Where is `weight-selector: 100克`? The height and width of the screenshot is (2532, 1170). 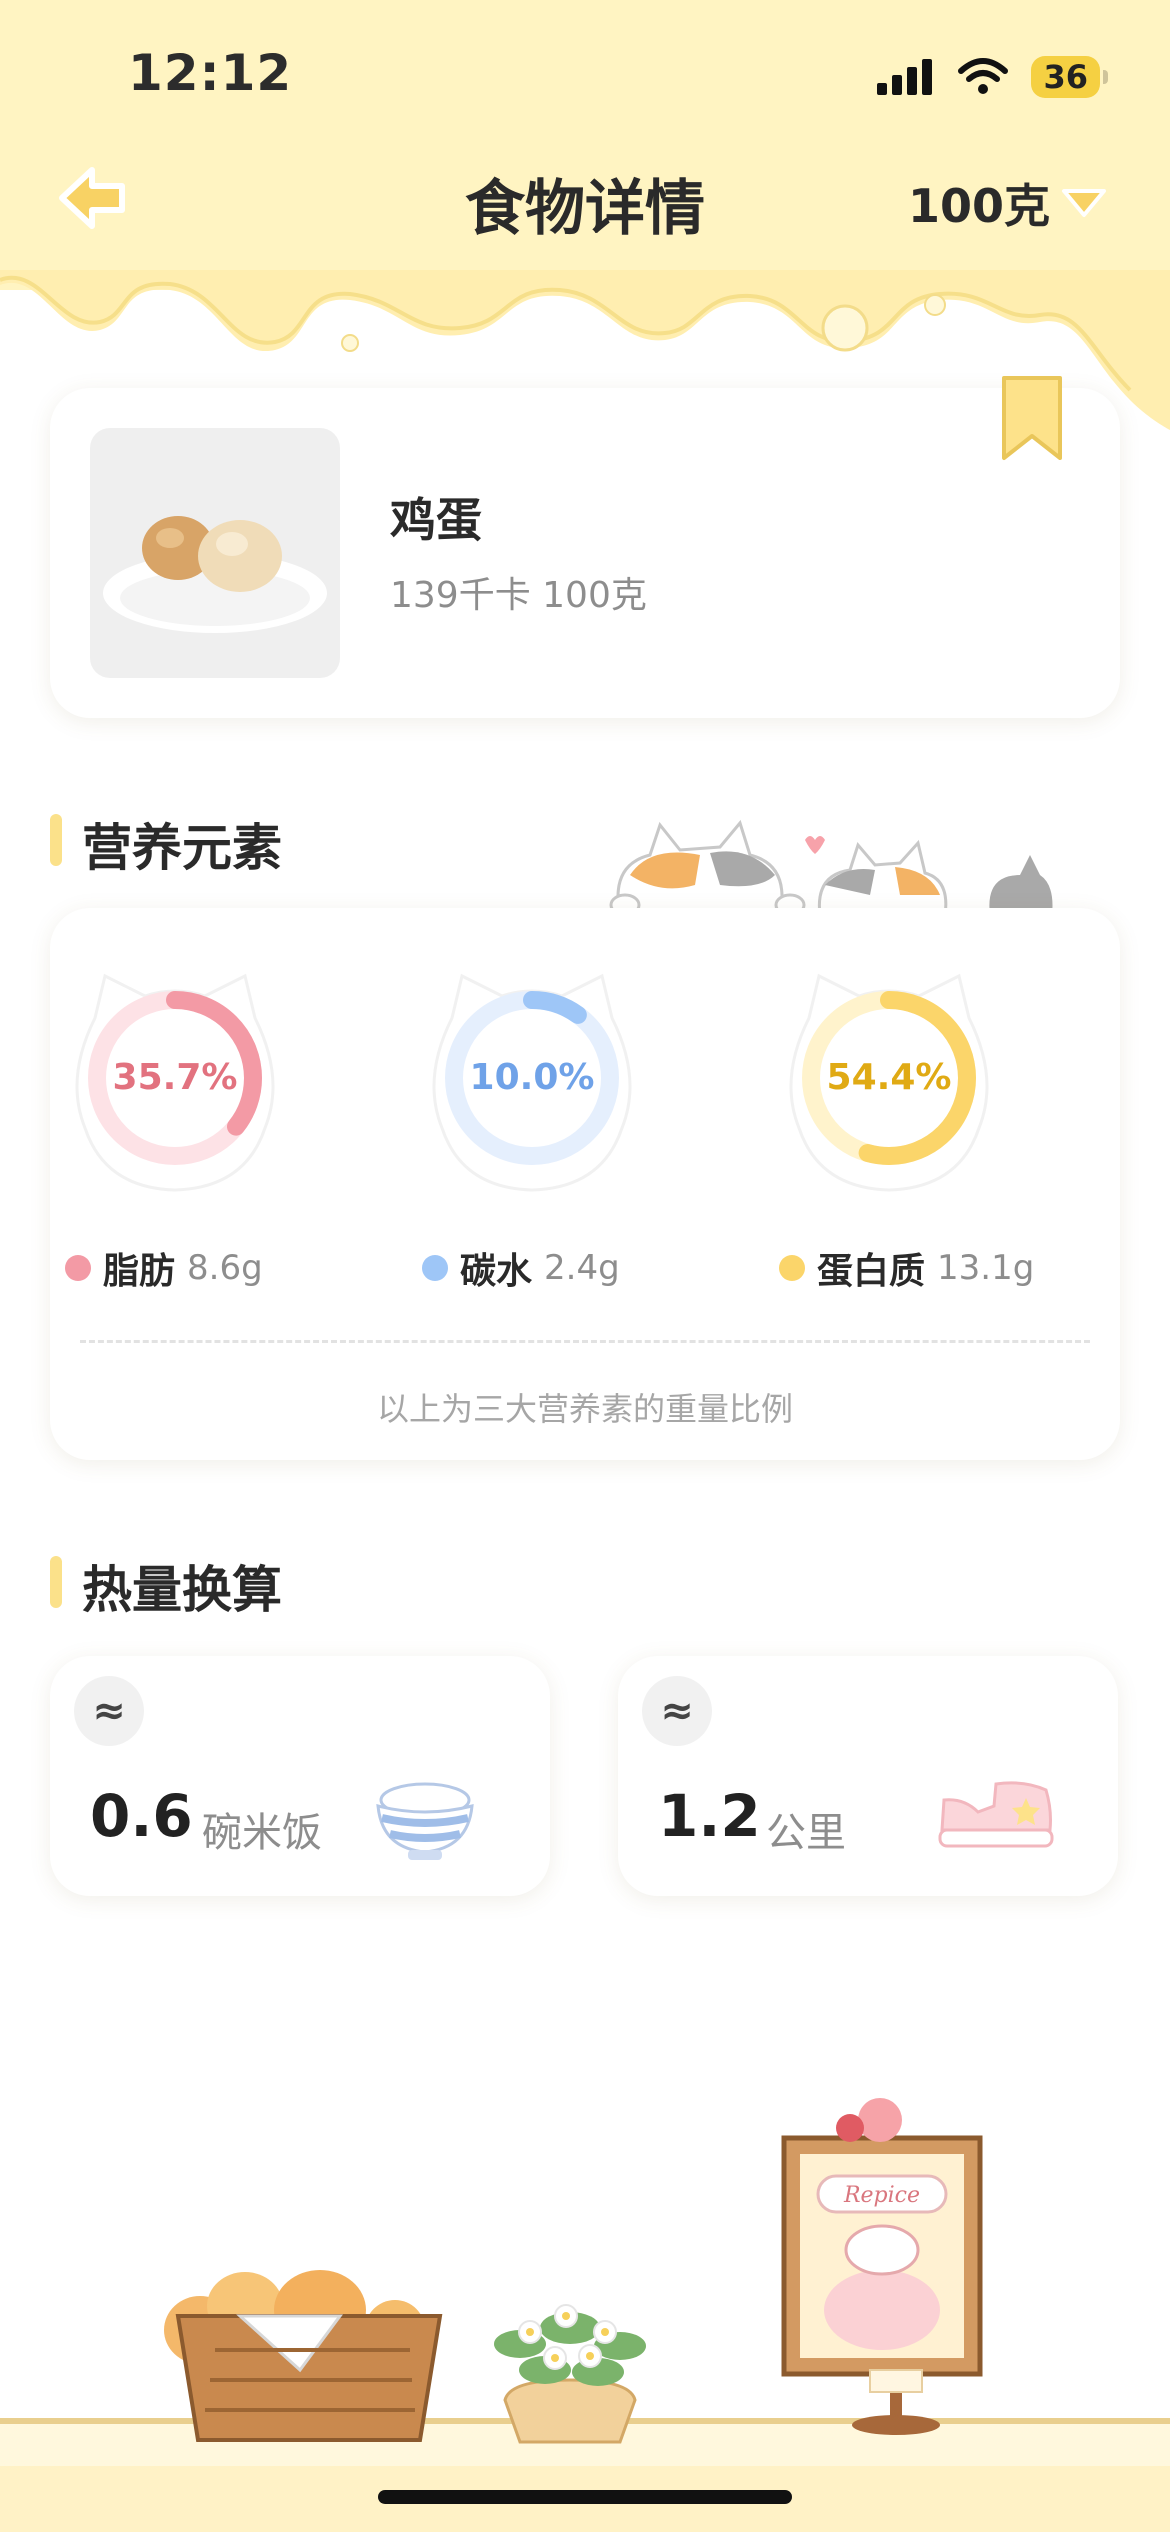 weight-selector: 100克 is located at coordinates (1008, 203).